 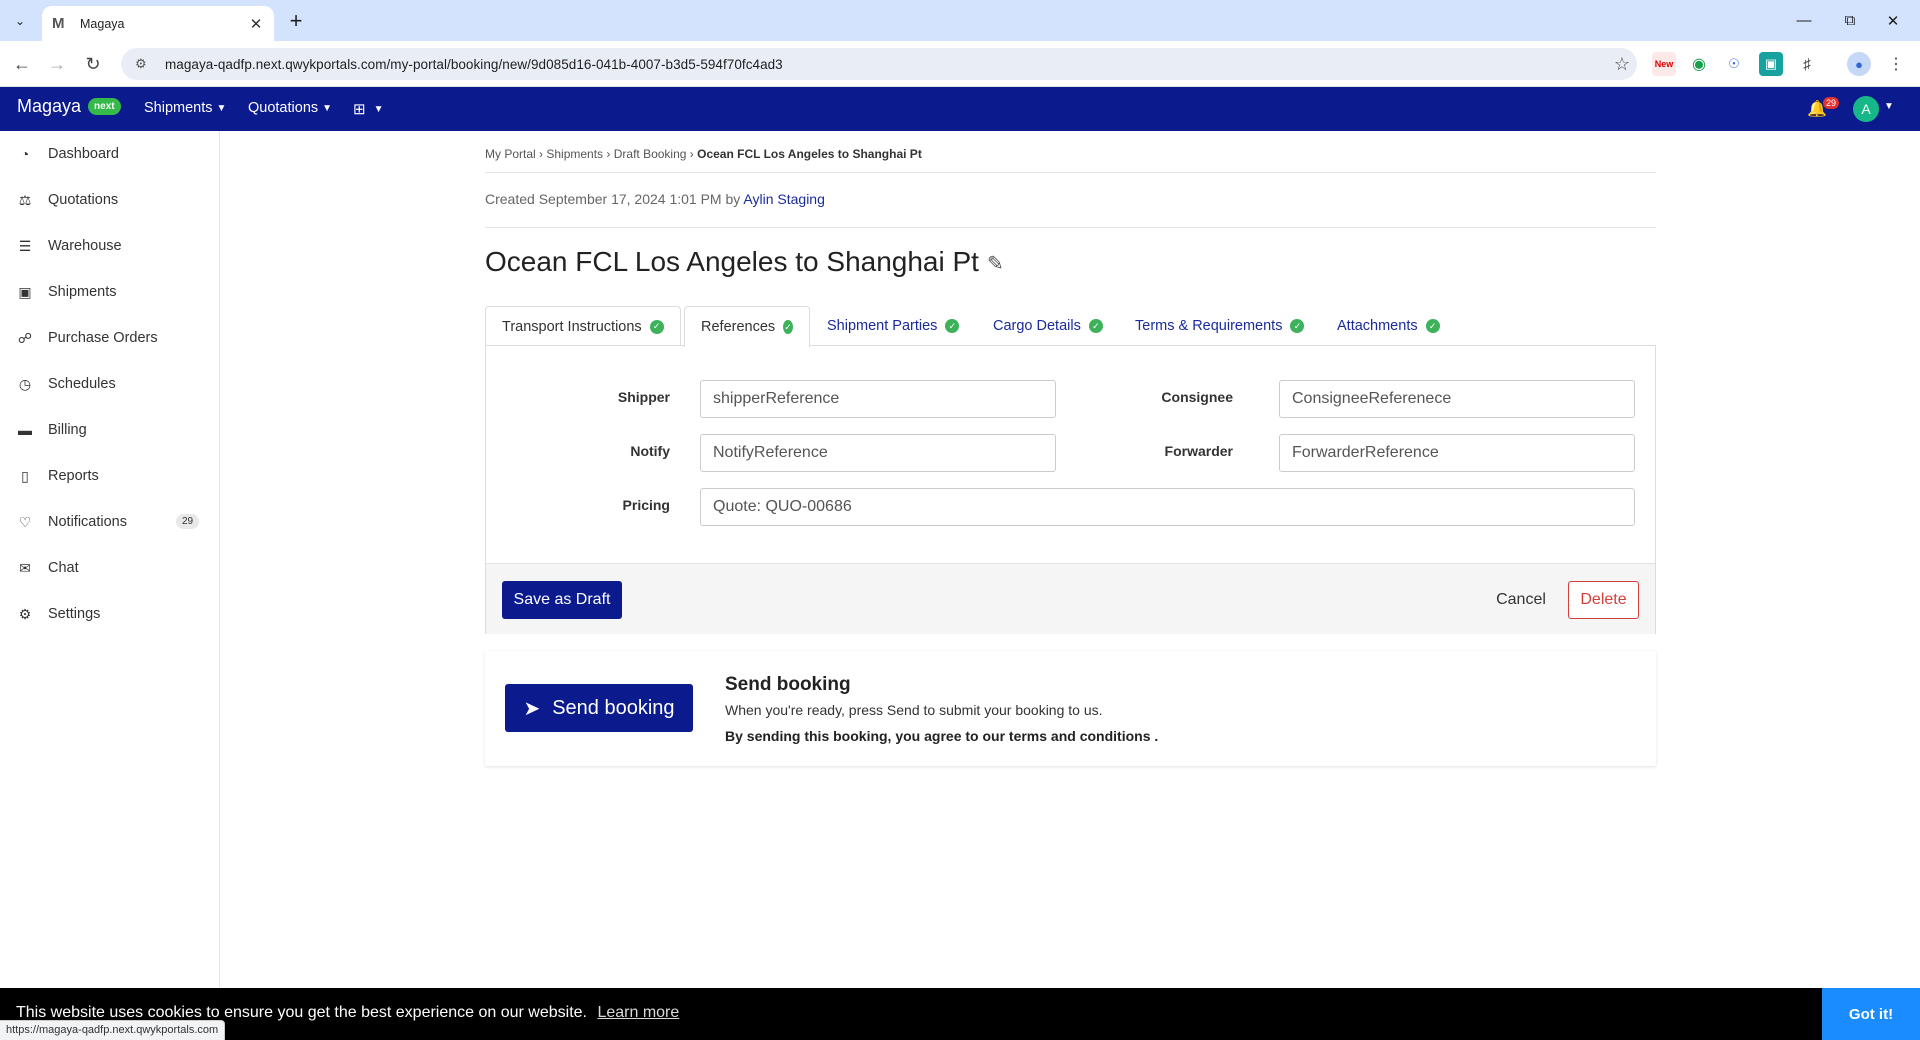 I want to click on plus-square-icon: ⊞, so click(x=359, y=109).